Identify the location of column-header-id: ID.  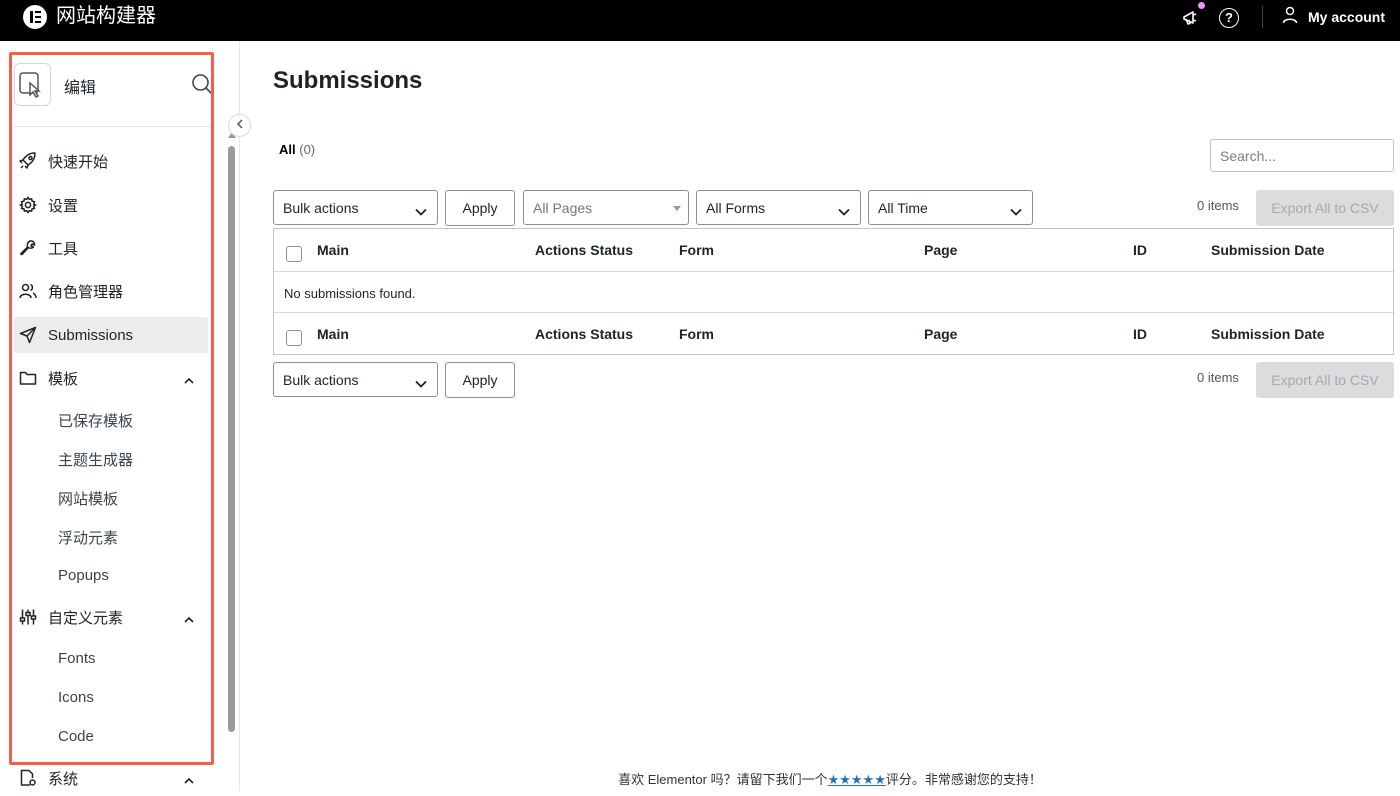
(1140, 250).